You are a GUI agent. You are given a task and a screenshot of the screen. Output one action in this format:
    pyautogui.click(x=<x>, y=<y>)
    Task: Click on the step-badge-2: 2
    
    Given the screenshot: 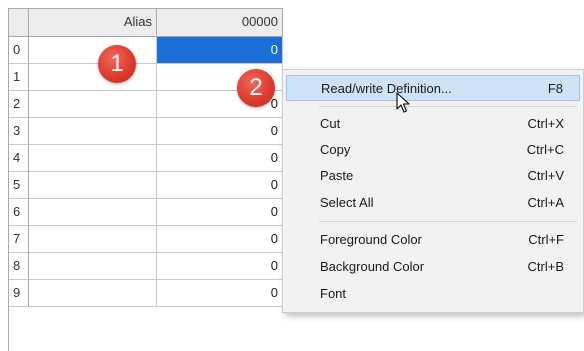 What is the action you would take?
    pyautogui.click(x=256, y=88)
    